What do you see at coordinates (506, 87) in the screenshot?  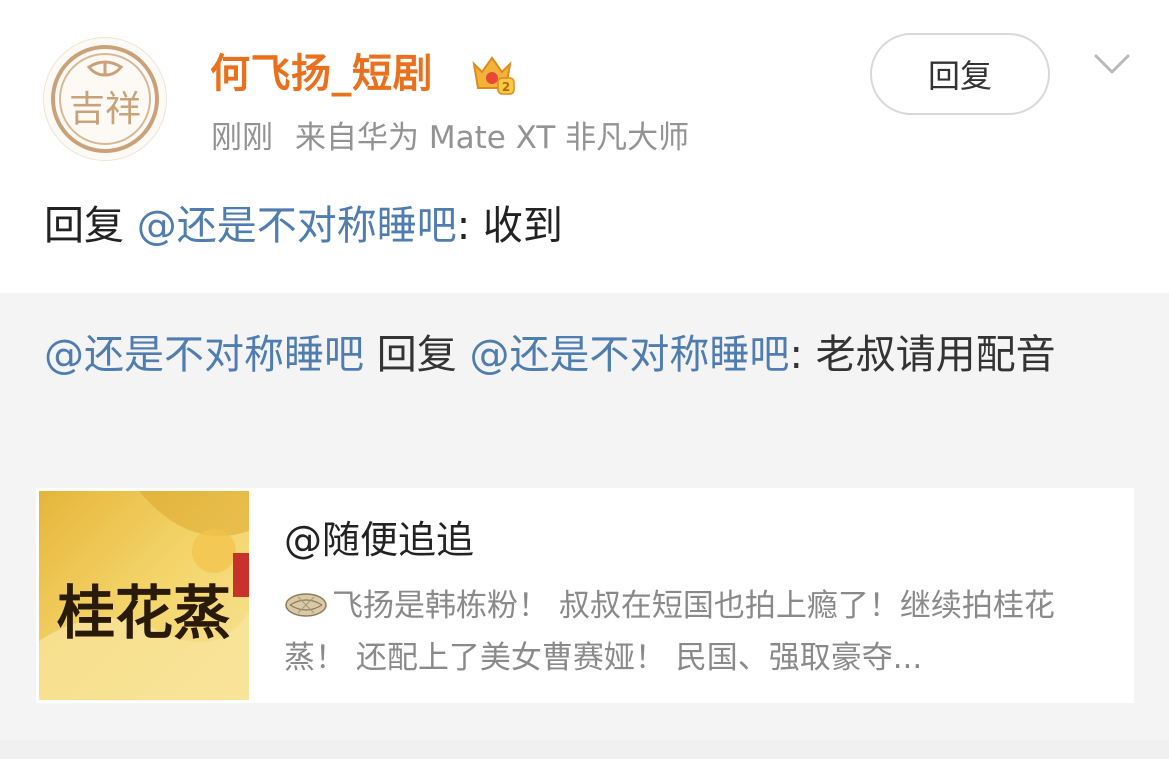 I see `svg-text: 2` at bounding box center [506, 87].